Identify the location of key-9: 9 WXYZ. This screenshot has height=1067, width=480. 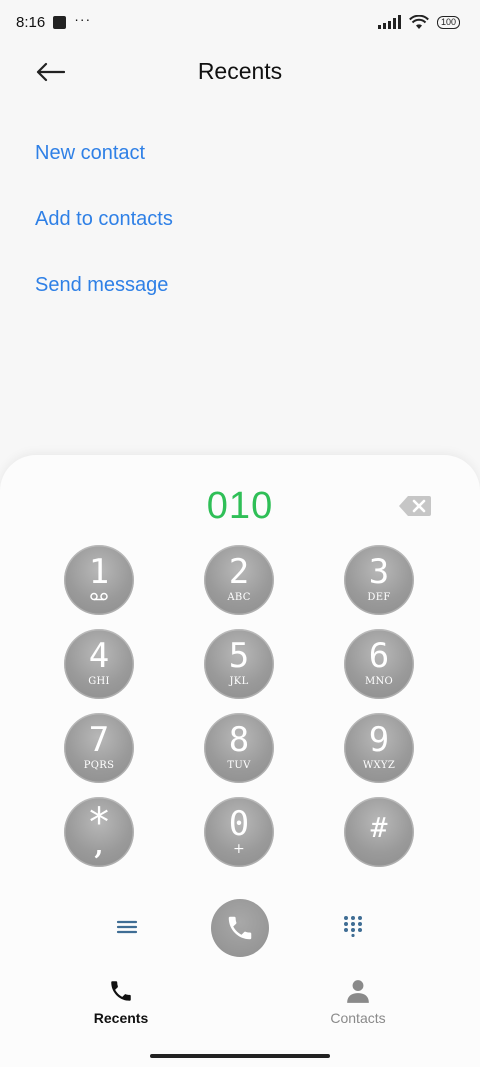
(379, 748).